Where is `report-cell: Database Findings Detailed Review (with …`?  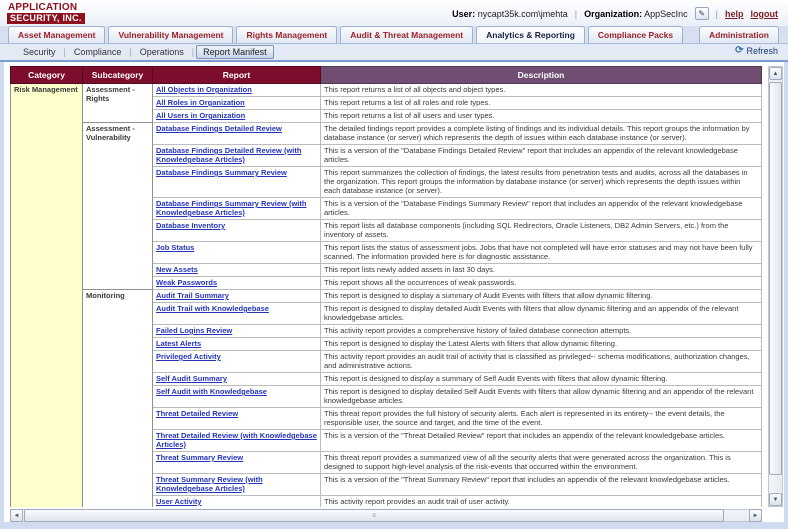 report-cell: Database Findings Detailed Review (with … is located at coordinates (236, 155).